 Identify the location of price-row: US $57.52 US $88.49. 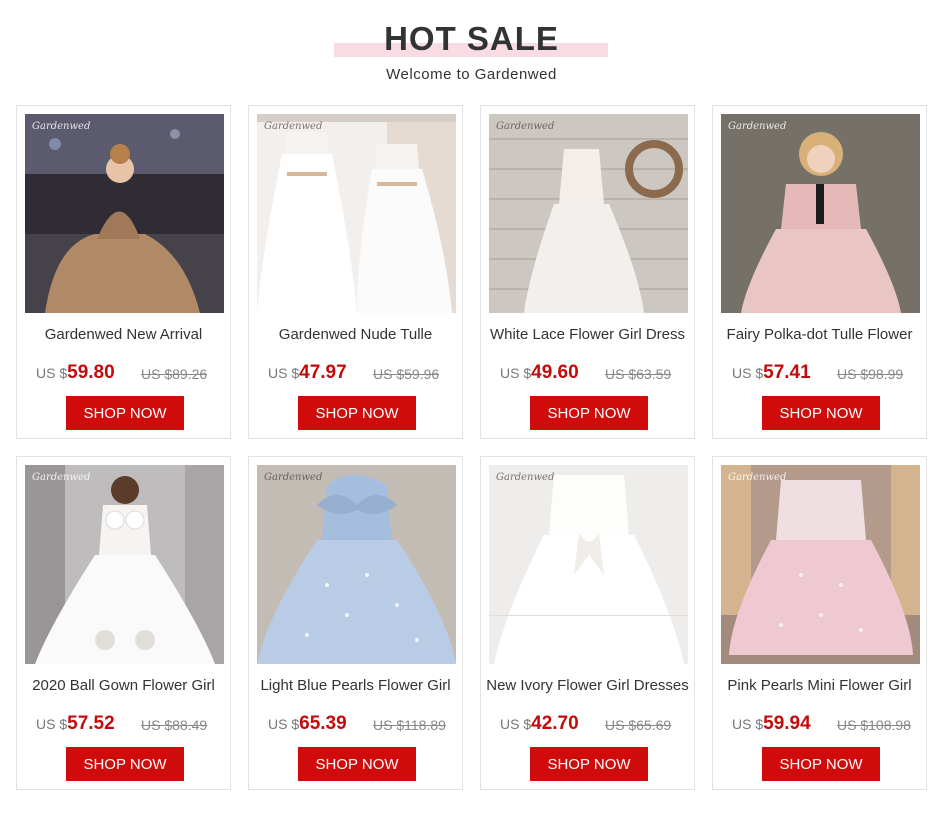
(123, 725).